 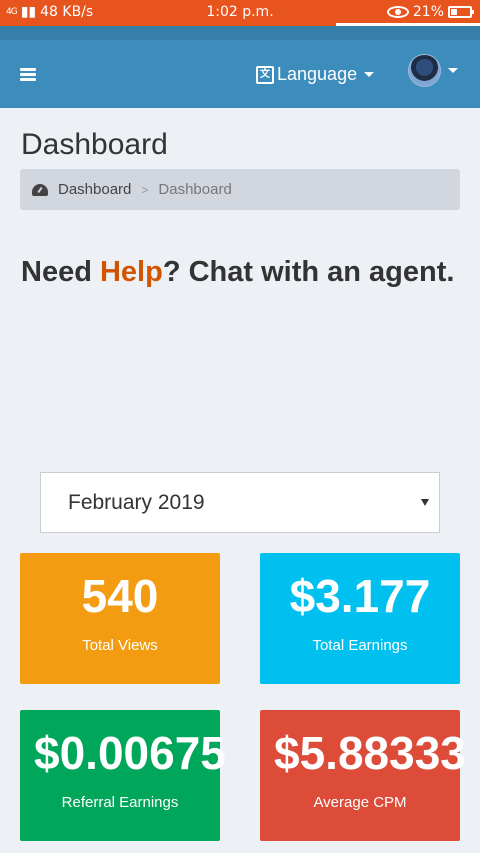 I want to click on help-prefix: Need, so click(x=60, y=272).